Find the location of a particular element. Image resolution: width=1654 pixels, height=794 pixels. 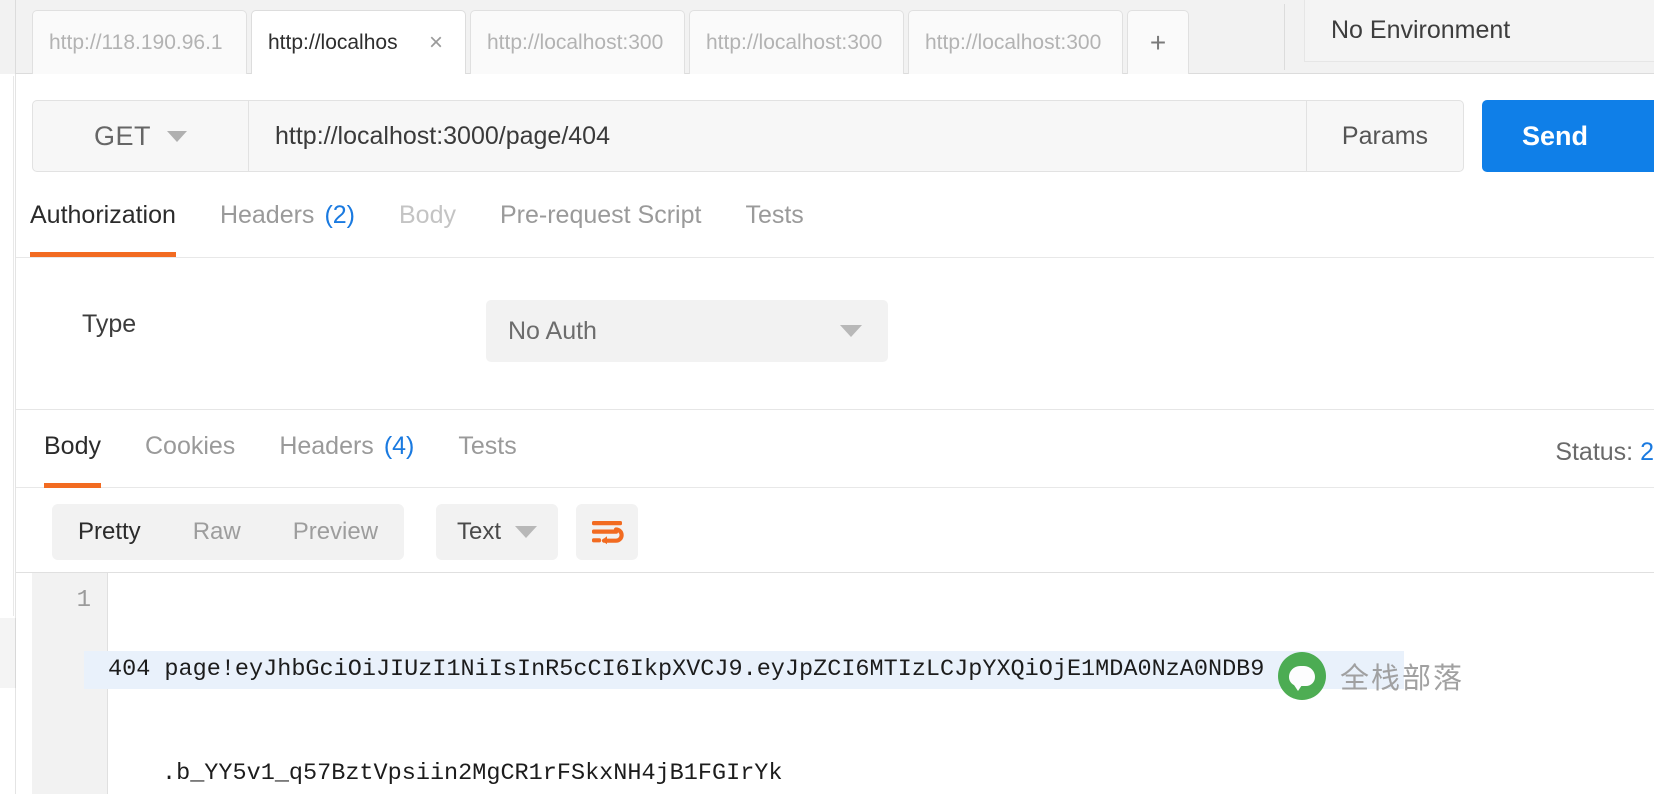

auth-type-label: Type is located at coordinates (109, 324).